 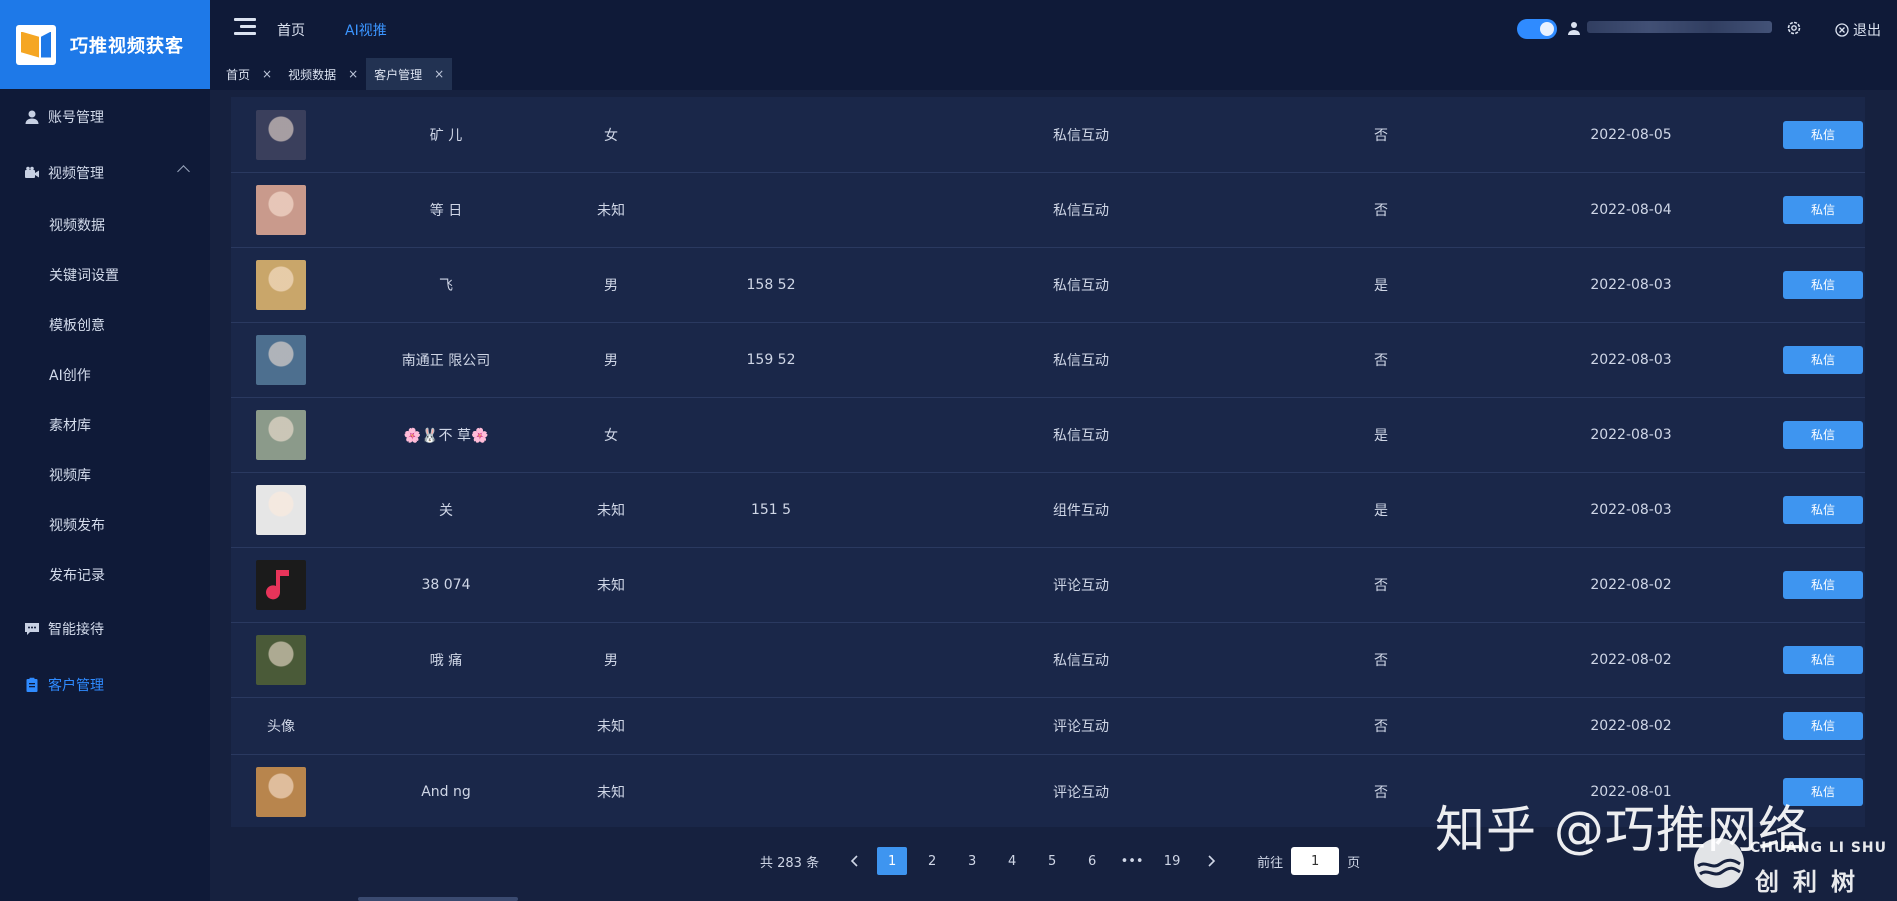 I want to click on cell-name: 关, so click(x=446, y=509).